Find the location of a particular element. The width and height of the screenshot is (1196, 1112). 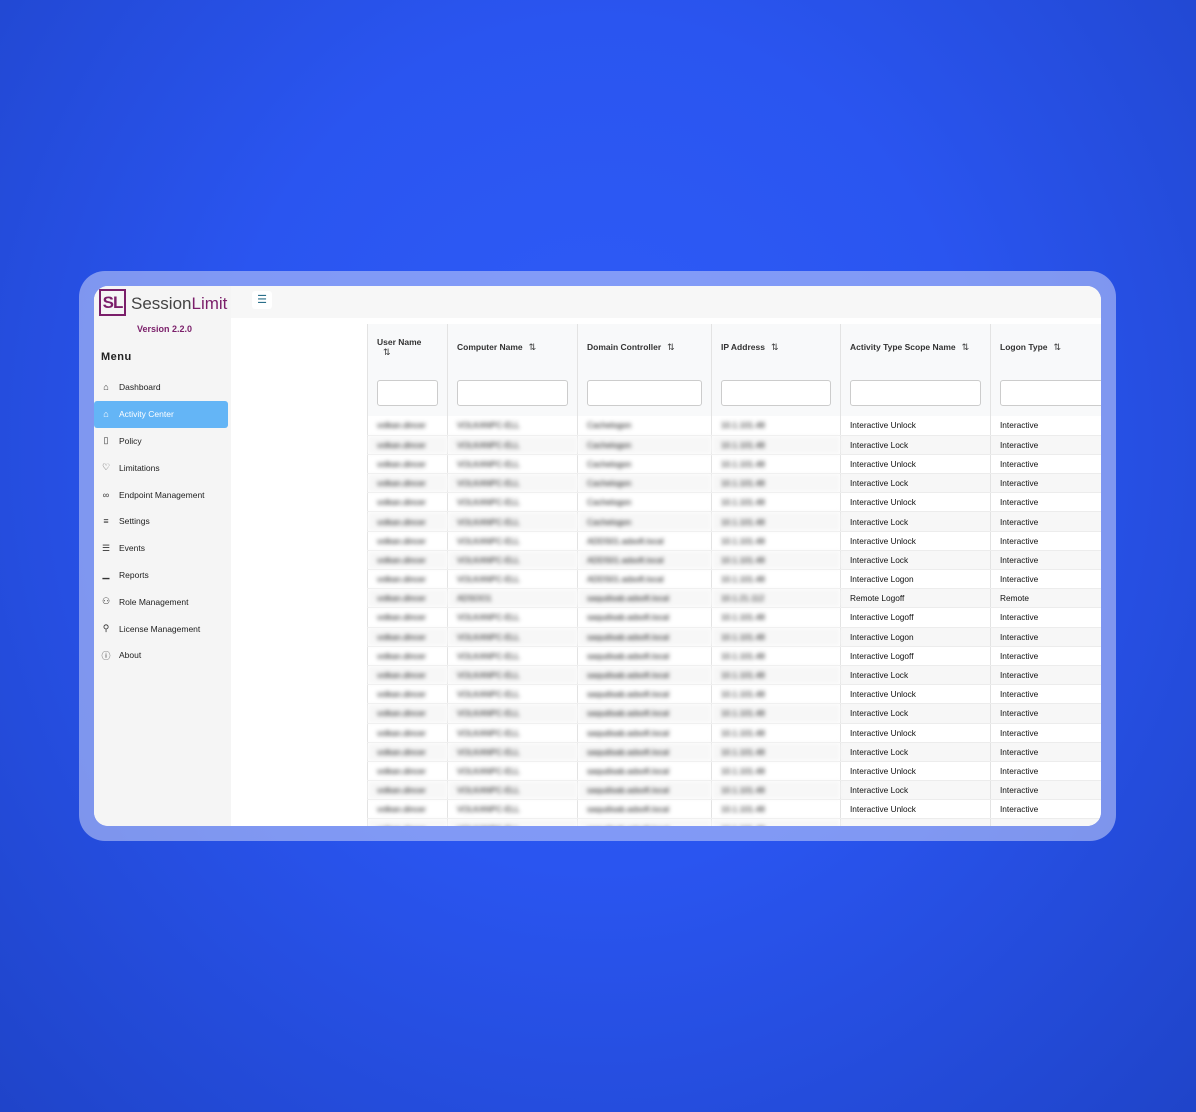

sidebar-item-reports: ▁ Reports is located at coordinates (161, 575).